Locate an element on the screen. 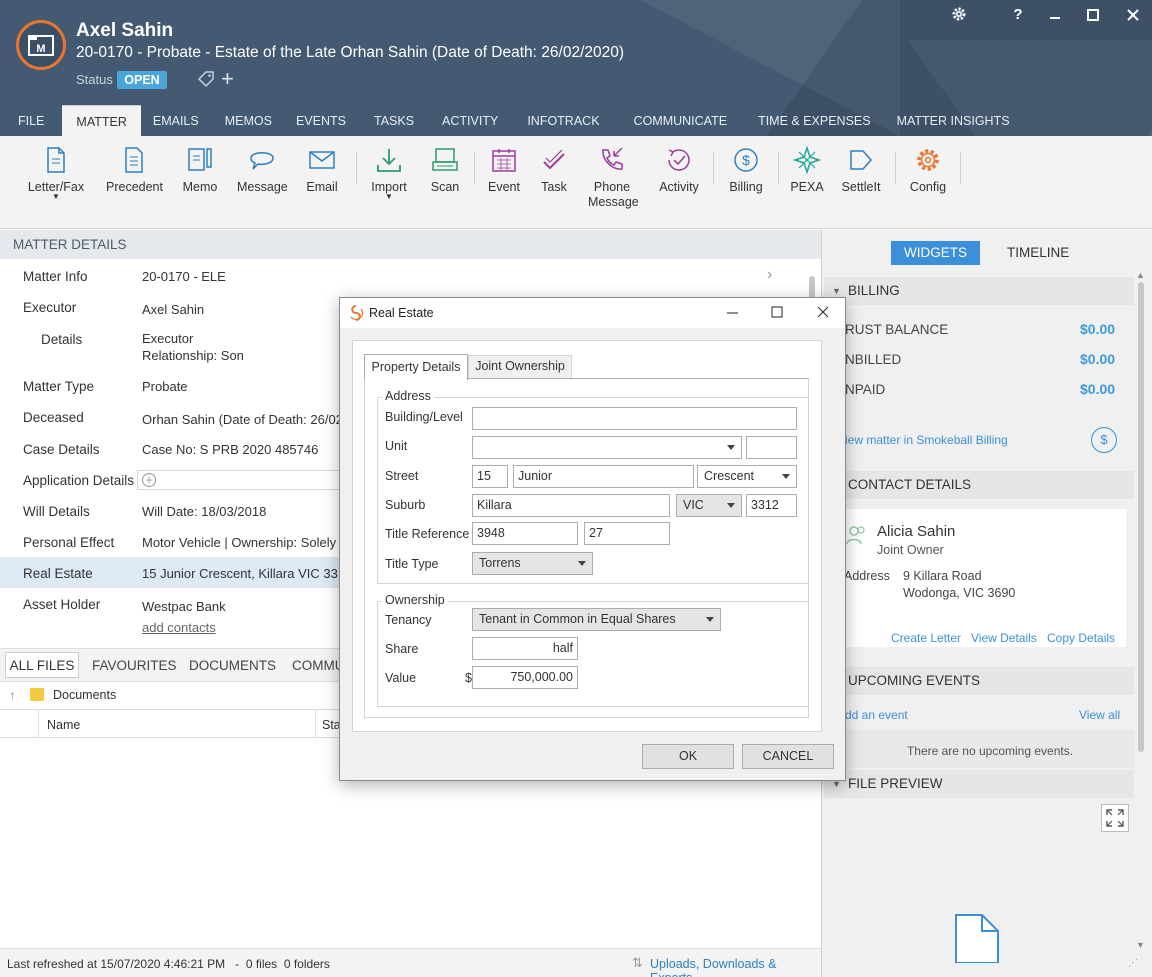  title-reference-field-1: 3948 is located at coordinates (525, 533).